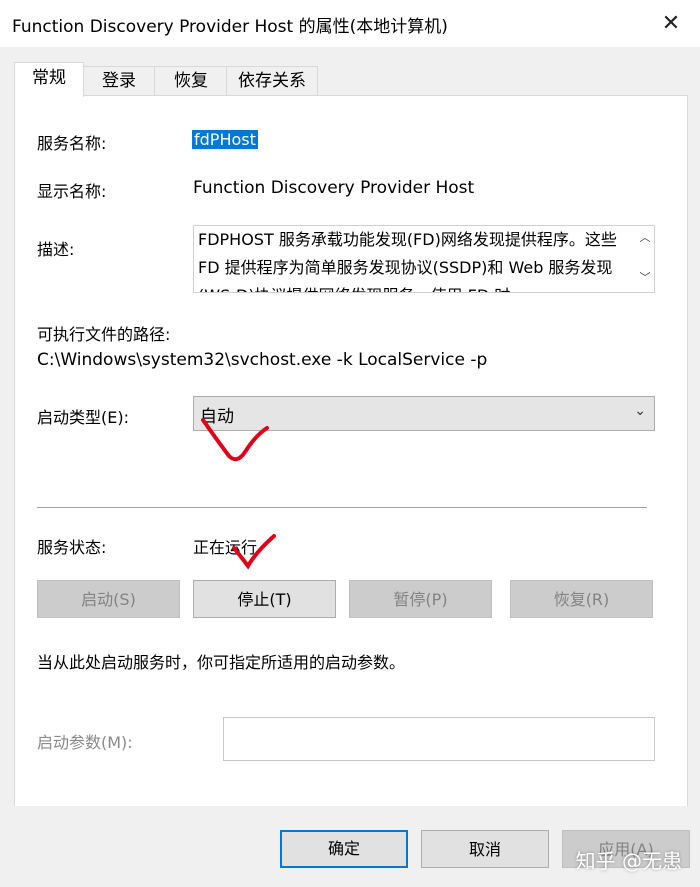  What do you see at coordinates (104, 334) in the screenshot?
I see `path-label: 可执行文件的路径:` at bounding box center [104, 334].